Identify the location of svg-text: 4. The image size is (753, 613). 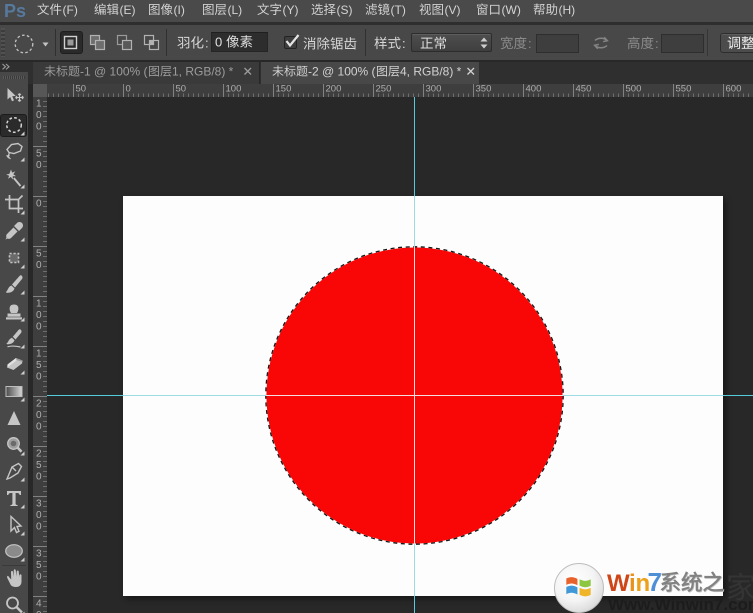
(39, 604).